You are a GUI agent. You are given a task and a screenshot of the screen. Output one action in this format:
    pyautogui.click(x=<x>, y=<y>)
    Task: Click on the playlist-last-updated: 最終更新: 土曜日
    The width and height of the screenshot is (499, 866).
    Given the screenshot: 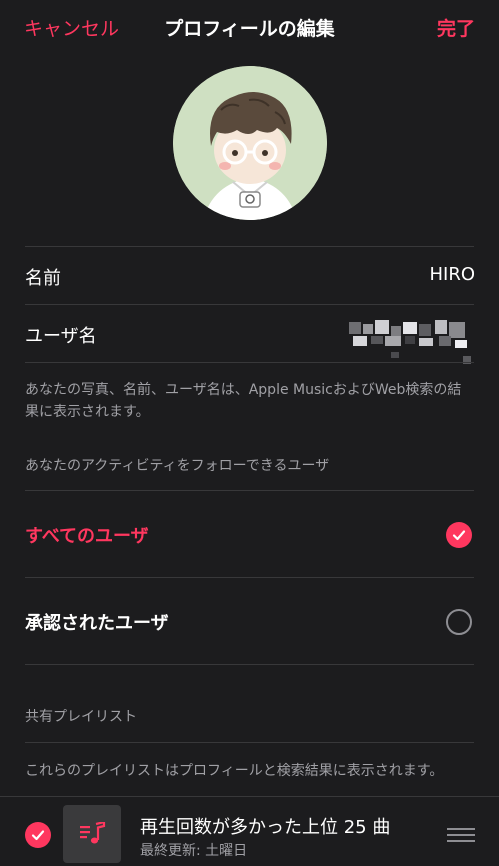 What is the action you would take?
    pyautogui.click(x=194, y=851)
    